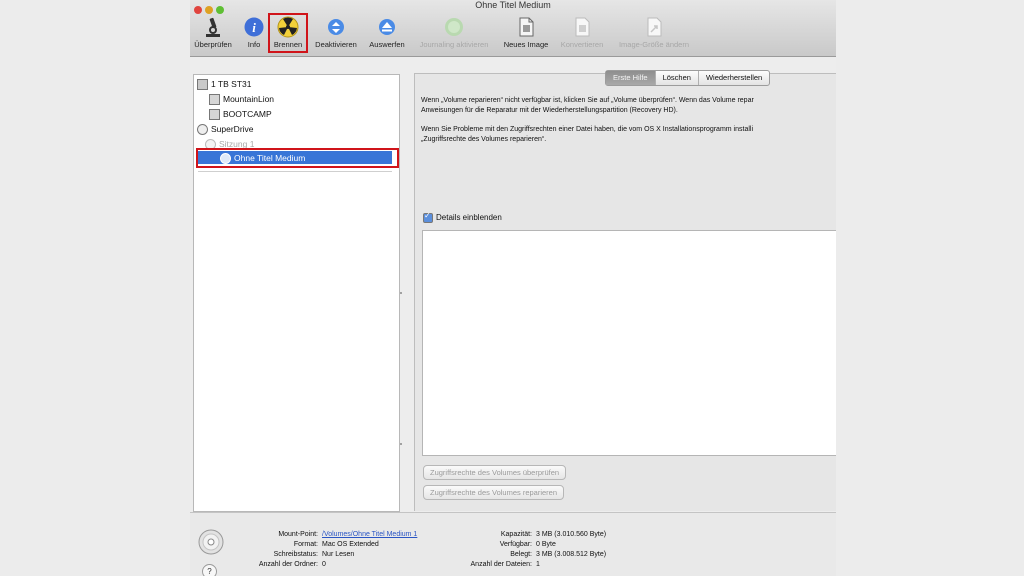 This screenshot has width=1024, height=576. Describe the element at coordinates (209, 570) in the screenshot. I see `help-button: ?` at that location.